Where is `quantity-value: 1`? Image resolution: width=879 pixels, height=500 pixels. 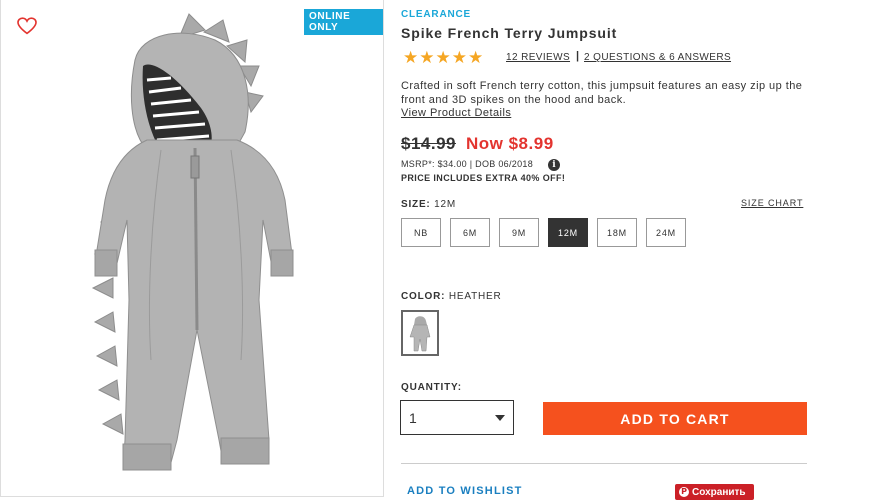
quantity-value: 1 is located at coordinates (413, 417).